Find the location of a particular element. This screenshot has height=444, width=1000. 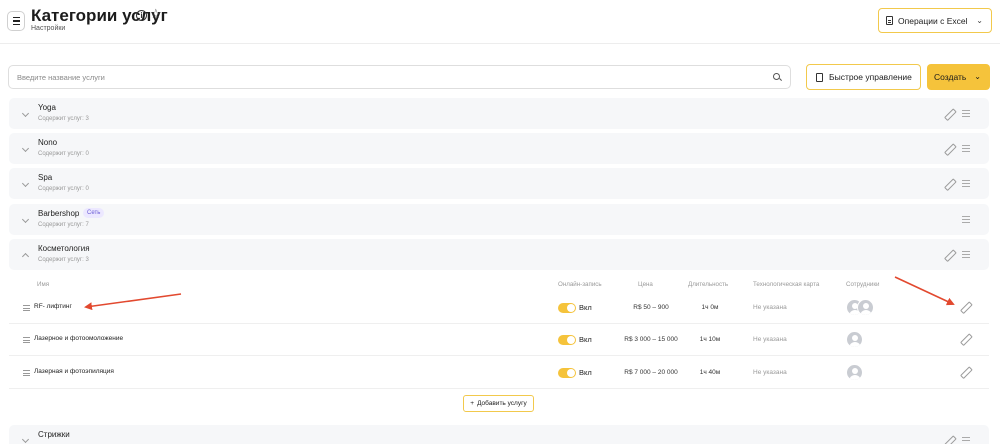

service-name: Лазерное и фотоомоложение is located at coordinates (79, 338).